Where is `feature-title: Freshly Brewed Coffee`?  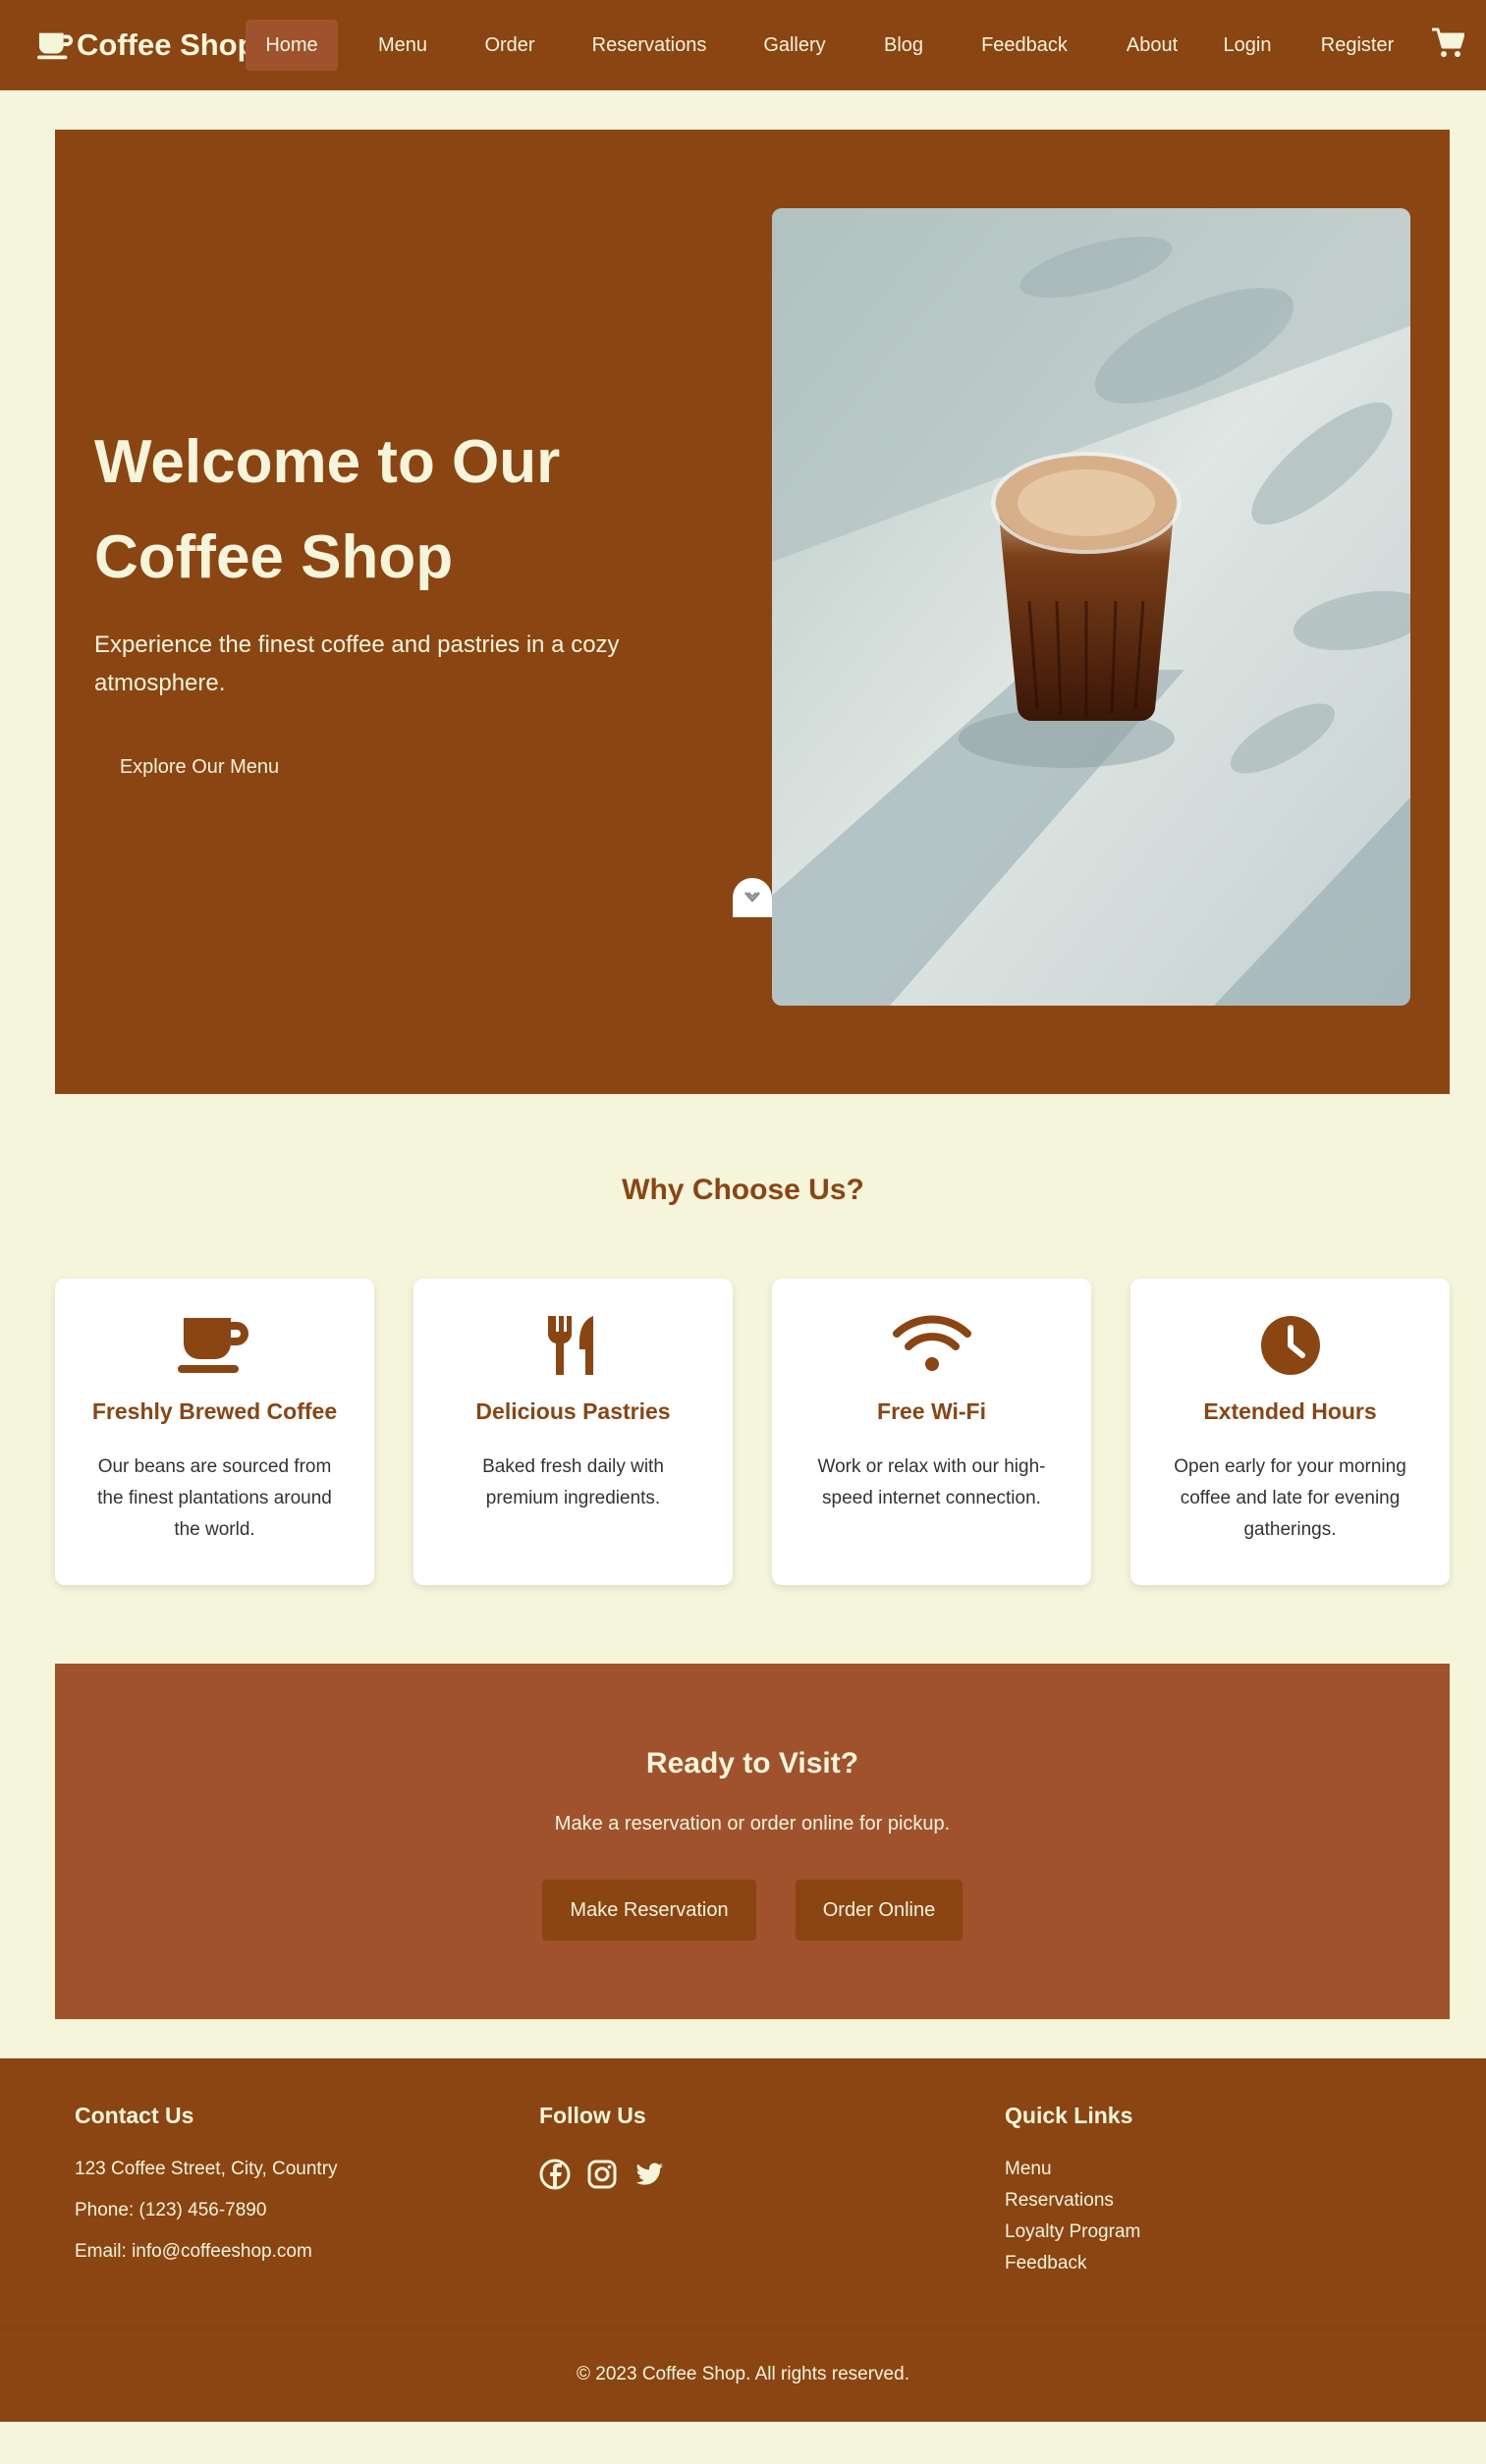
feature-title: Freshly Brewed Coffee is located at coordinates (214, 1411).